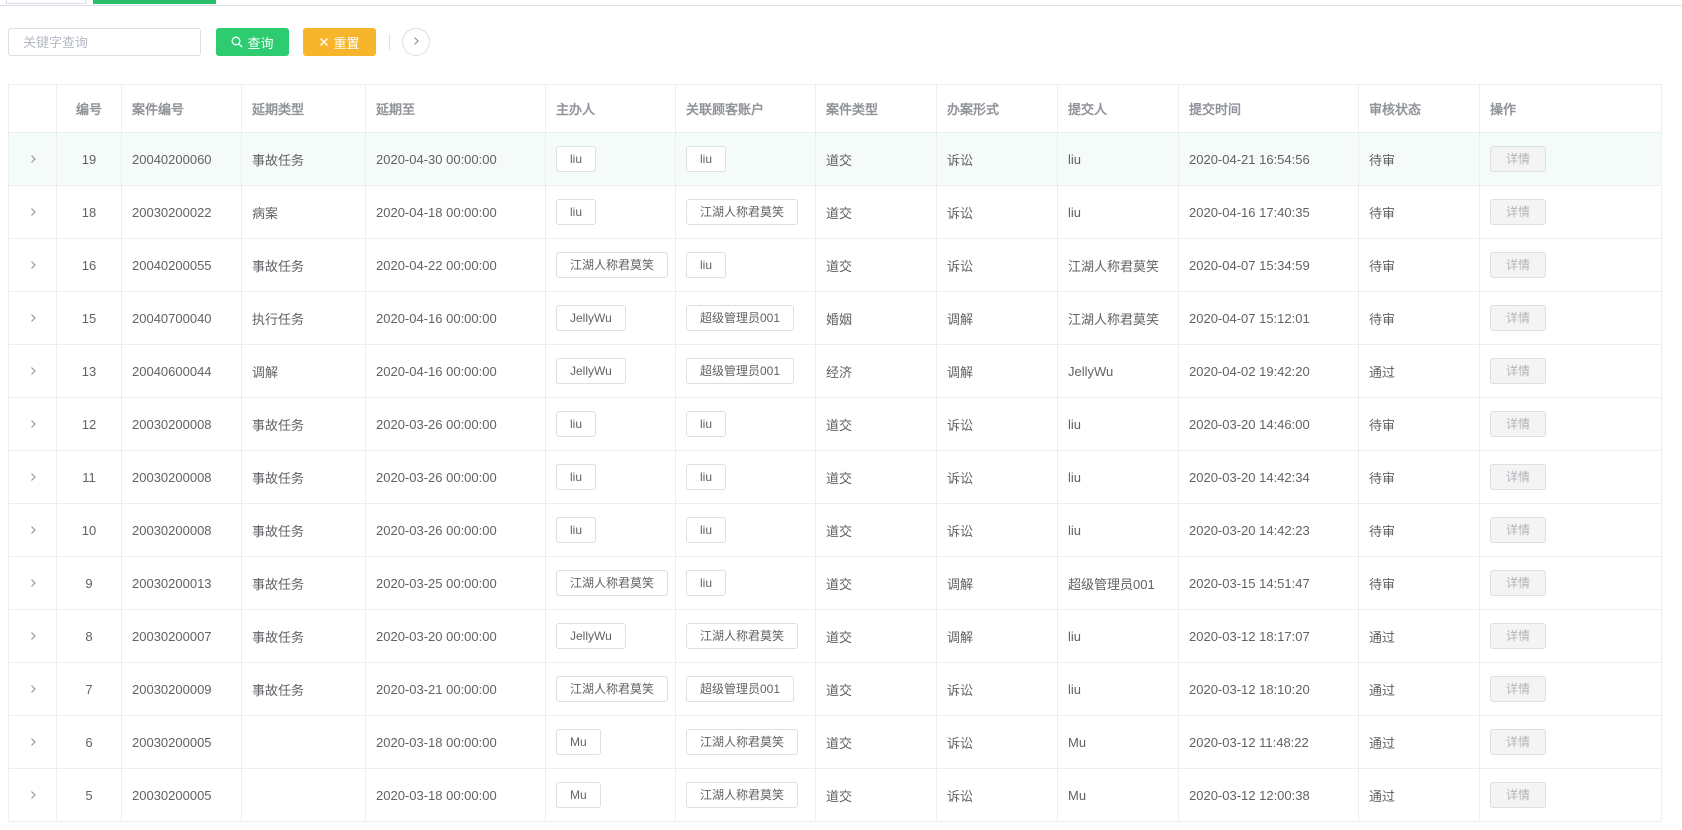  What do you see at coordinates (416, 42) in the screenshot?
I see `collapse-toolbar-button` at bounding box center [416, 42].